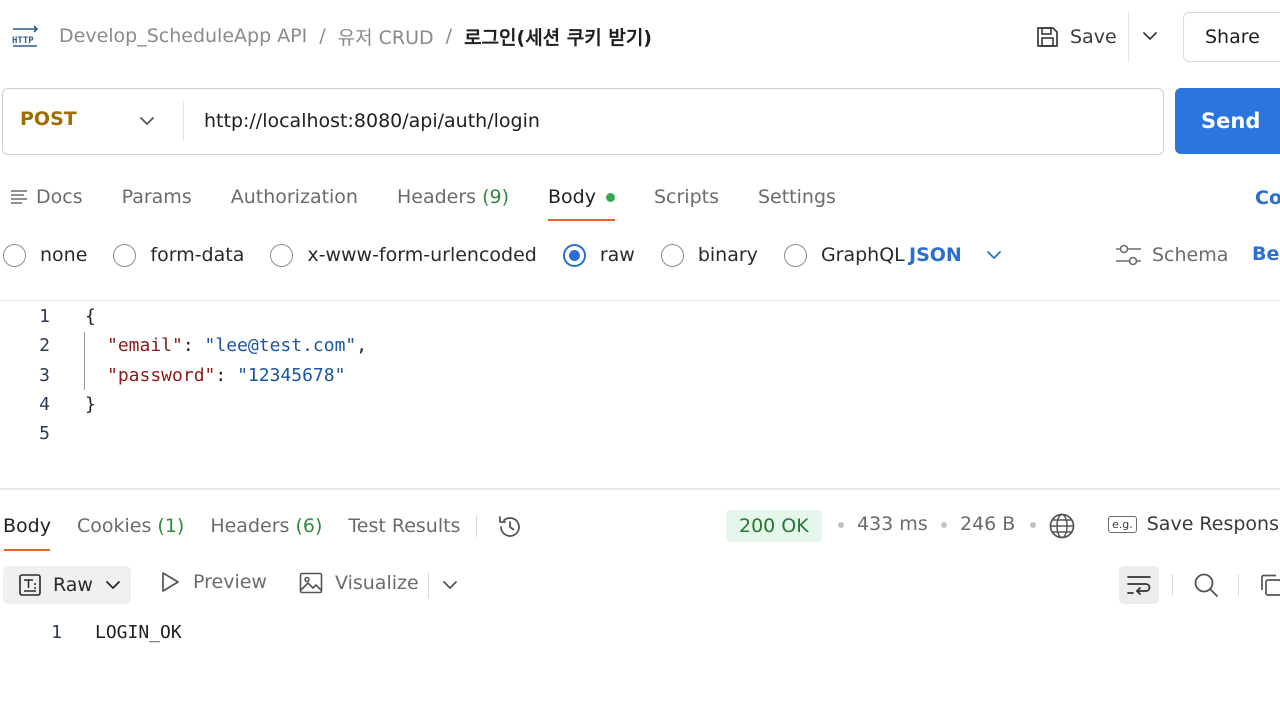 Image resolution: width=1280 pixels, height=707 pixels. Describe the element at coordinates (1075, 37) in the screenshot. I see `save-button: Save` at that location.